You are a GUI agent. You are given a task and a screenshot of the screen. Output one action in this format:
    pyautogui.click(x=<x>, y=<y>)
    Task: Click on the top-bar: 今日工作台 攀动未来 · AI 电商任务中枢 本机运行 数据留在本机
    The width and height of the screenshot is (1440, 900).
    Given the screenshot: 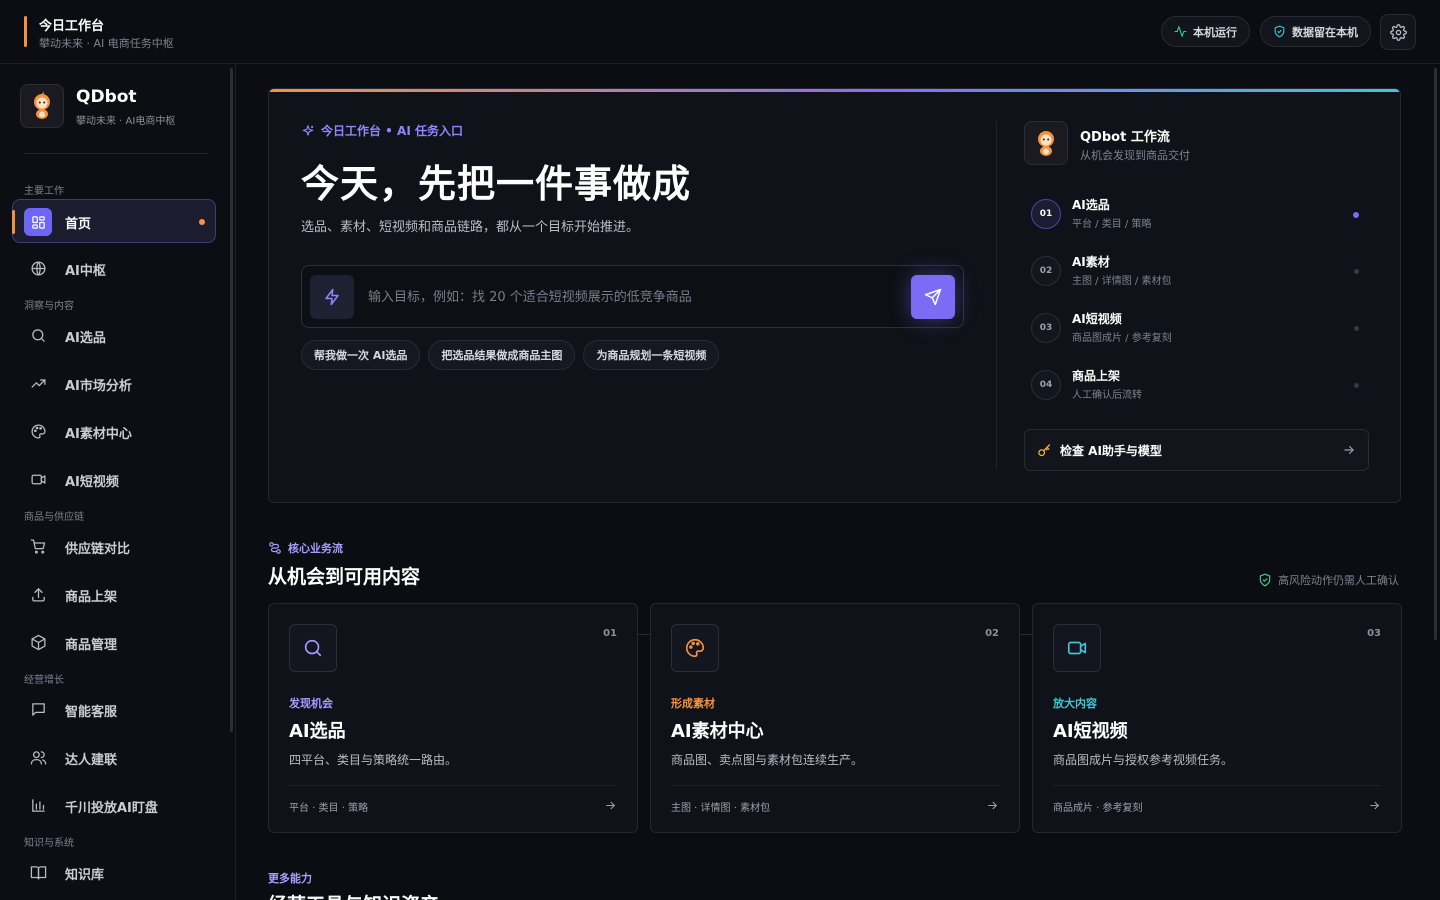 What is the action you would take?
    pyautogui.click(x=720, y=32)
    